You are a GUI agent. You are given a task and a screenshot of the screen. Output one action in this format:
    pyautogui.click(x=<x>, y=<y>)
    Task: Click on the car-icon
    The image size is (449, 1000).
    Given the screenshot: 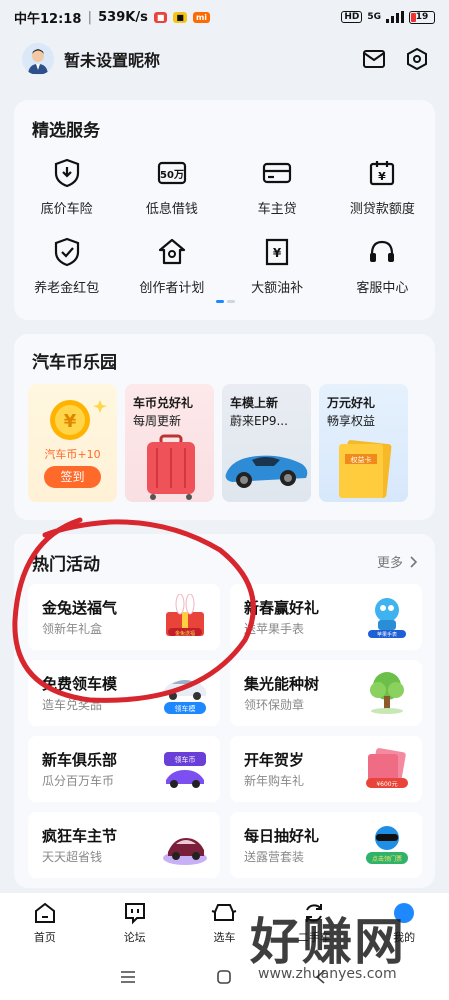 What is the action you would take?
    pyautogui.click(x=224, y=912)
    